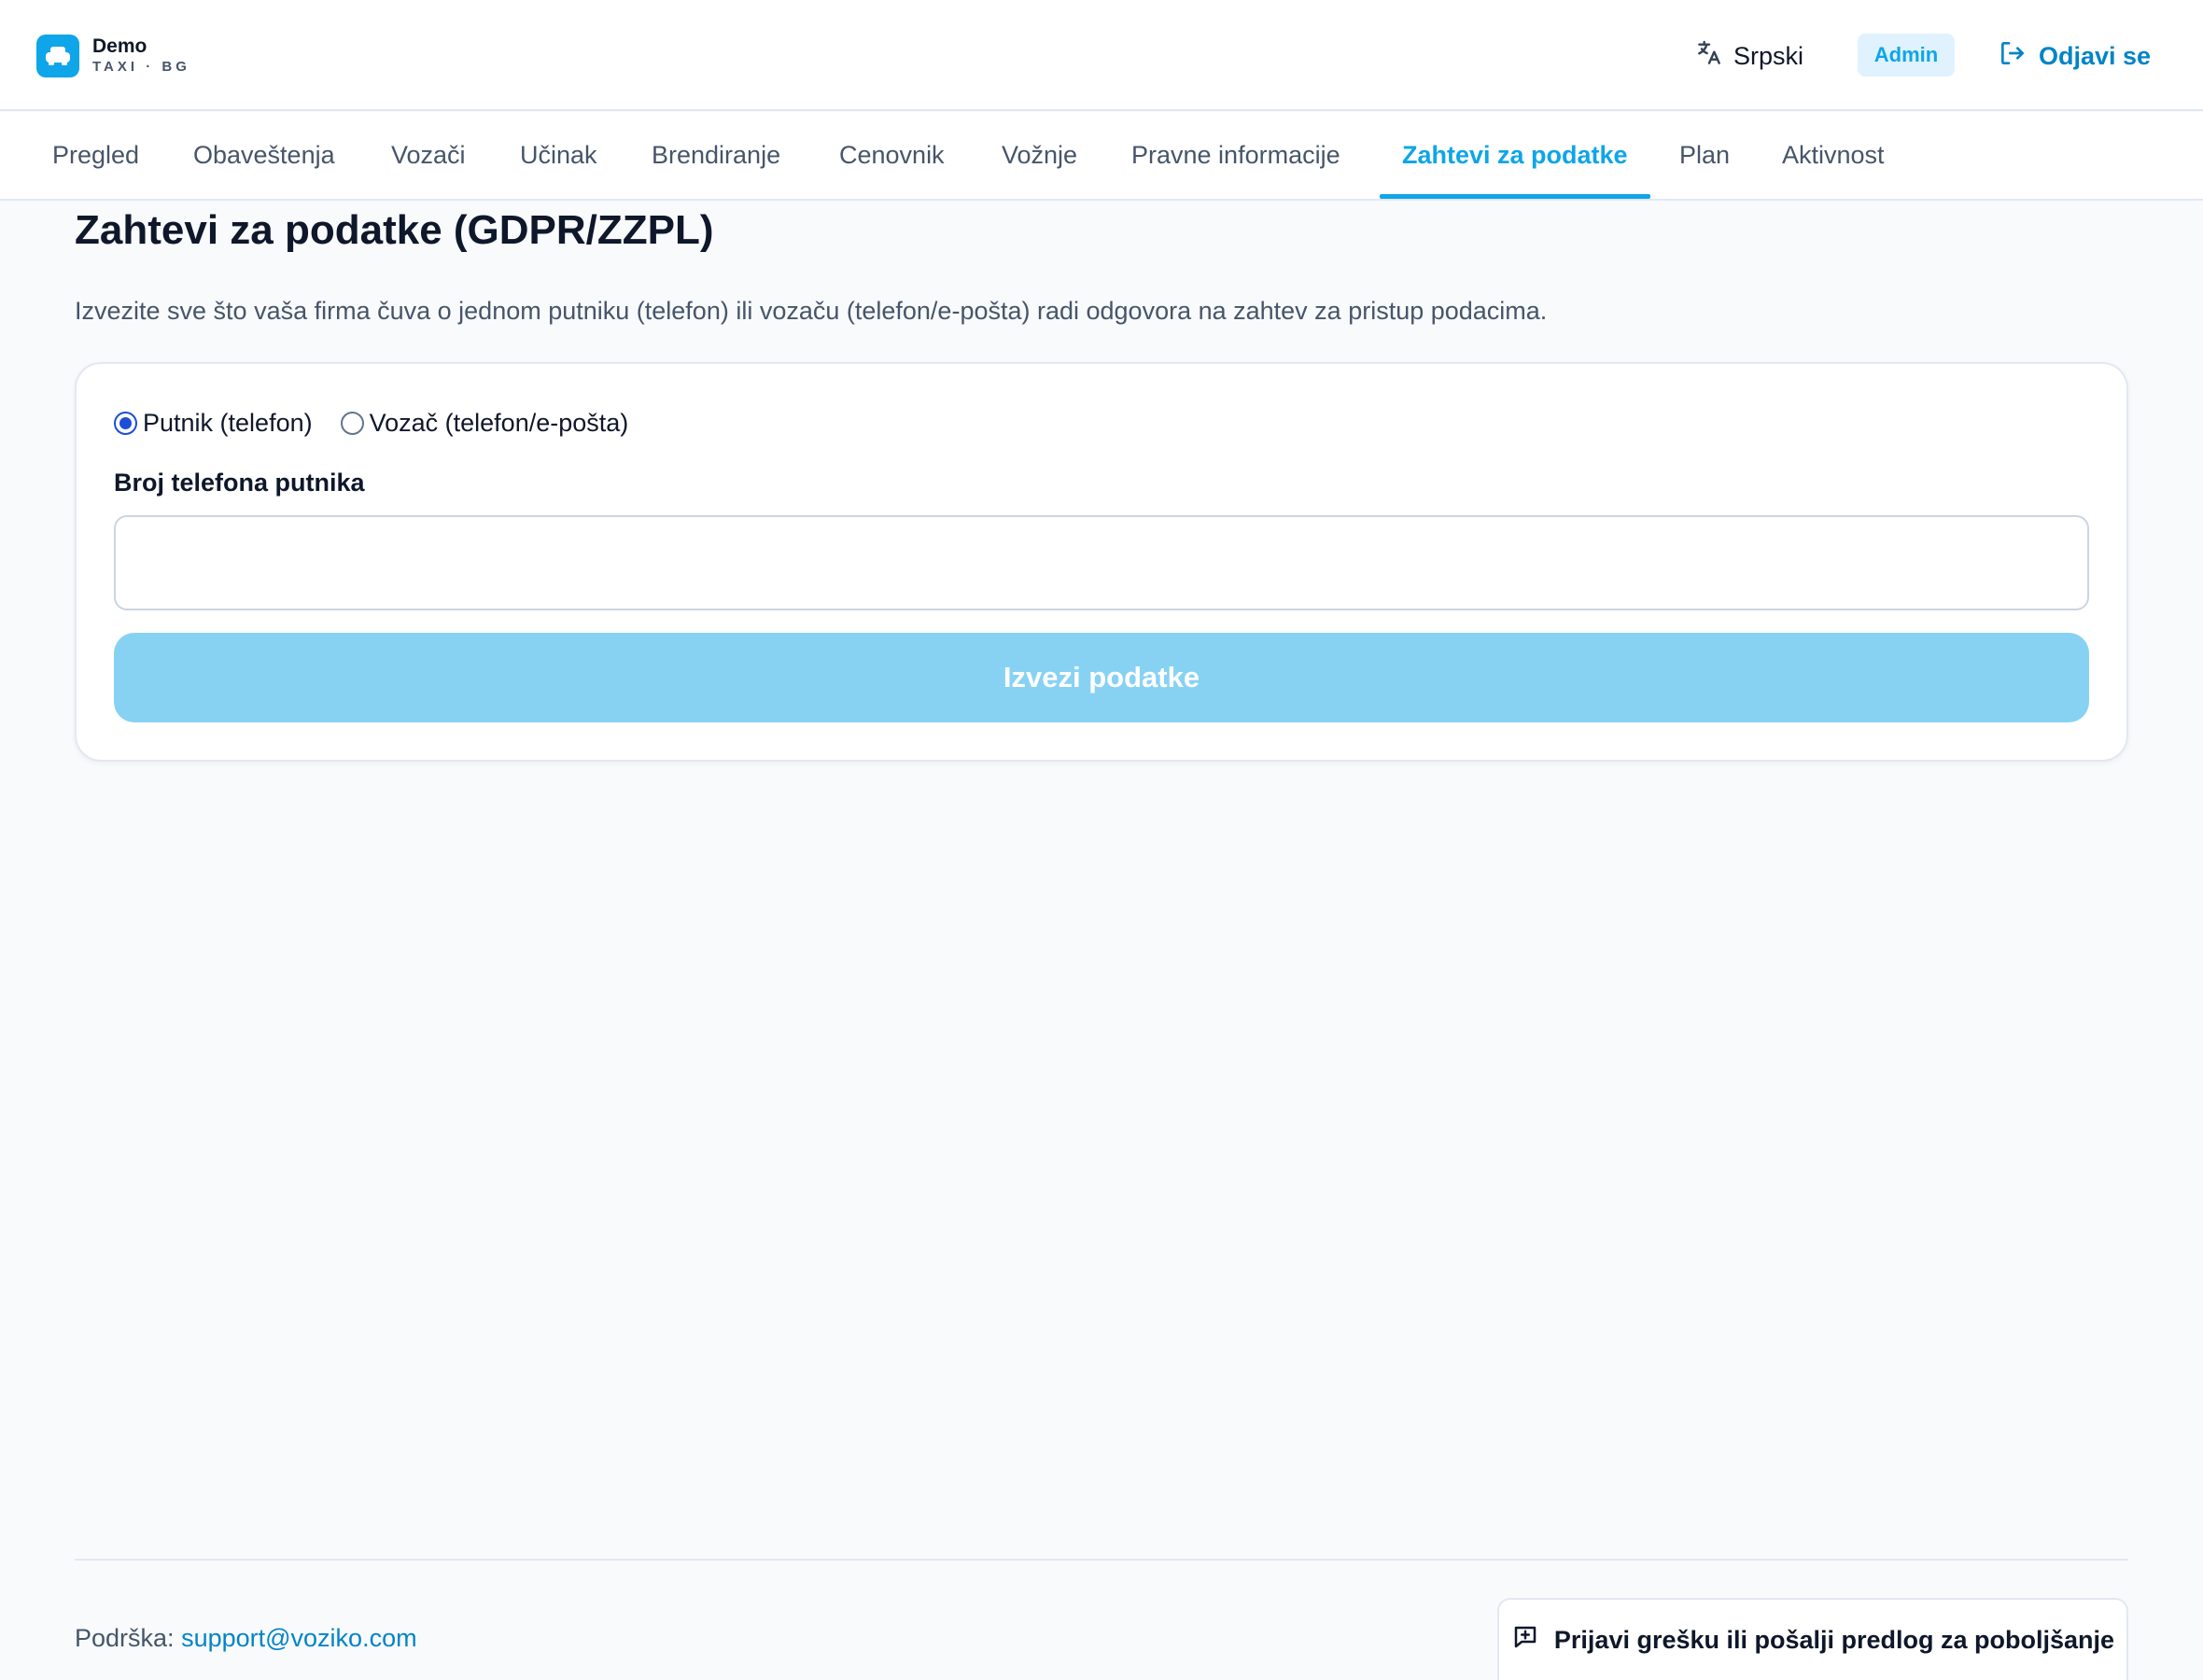 This screenshot has width=2203, height=1680. Describe the element at coordinates (558, 155) in the screenshot. I see `tab-ucinak: Učinak` at that location.